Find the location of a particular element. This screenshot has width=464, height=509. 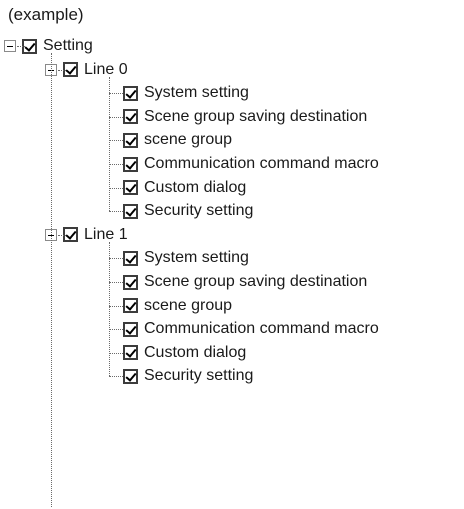

collapse-toggle-icon is located at coordinates (10, 46).